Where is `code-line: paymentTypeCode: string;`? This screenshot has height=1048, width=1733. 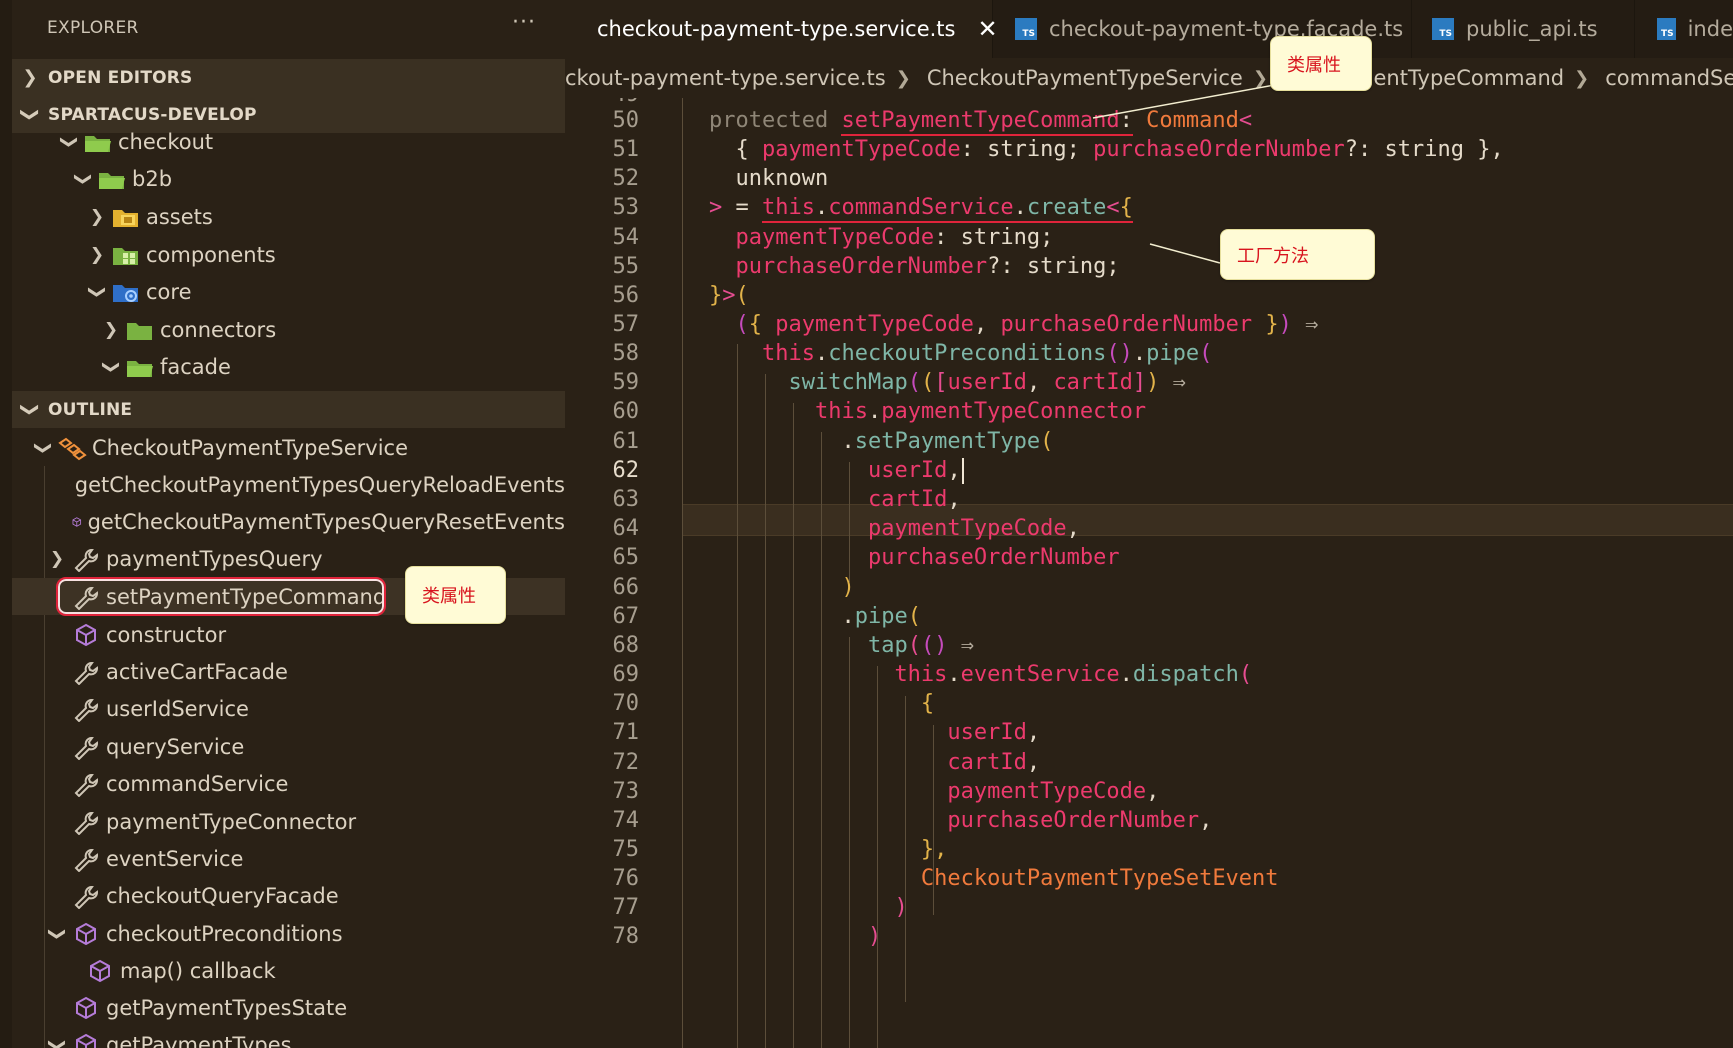 code-line: paymentTypeCode: string; is located at coordinates (881, 237).